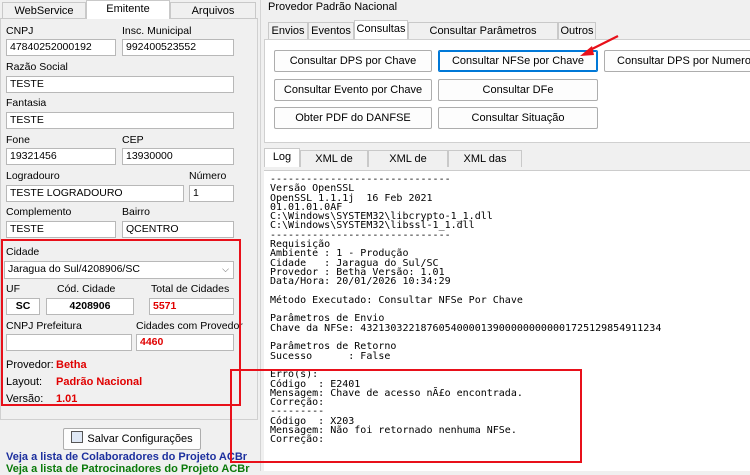  What do you see at coordinates (208, 176) in the screenshot?
I see `numero-label: Número` at bounding box center [208, 176].